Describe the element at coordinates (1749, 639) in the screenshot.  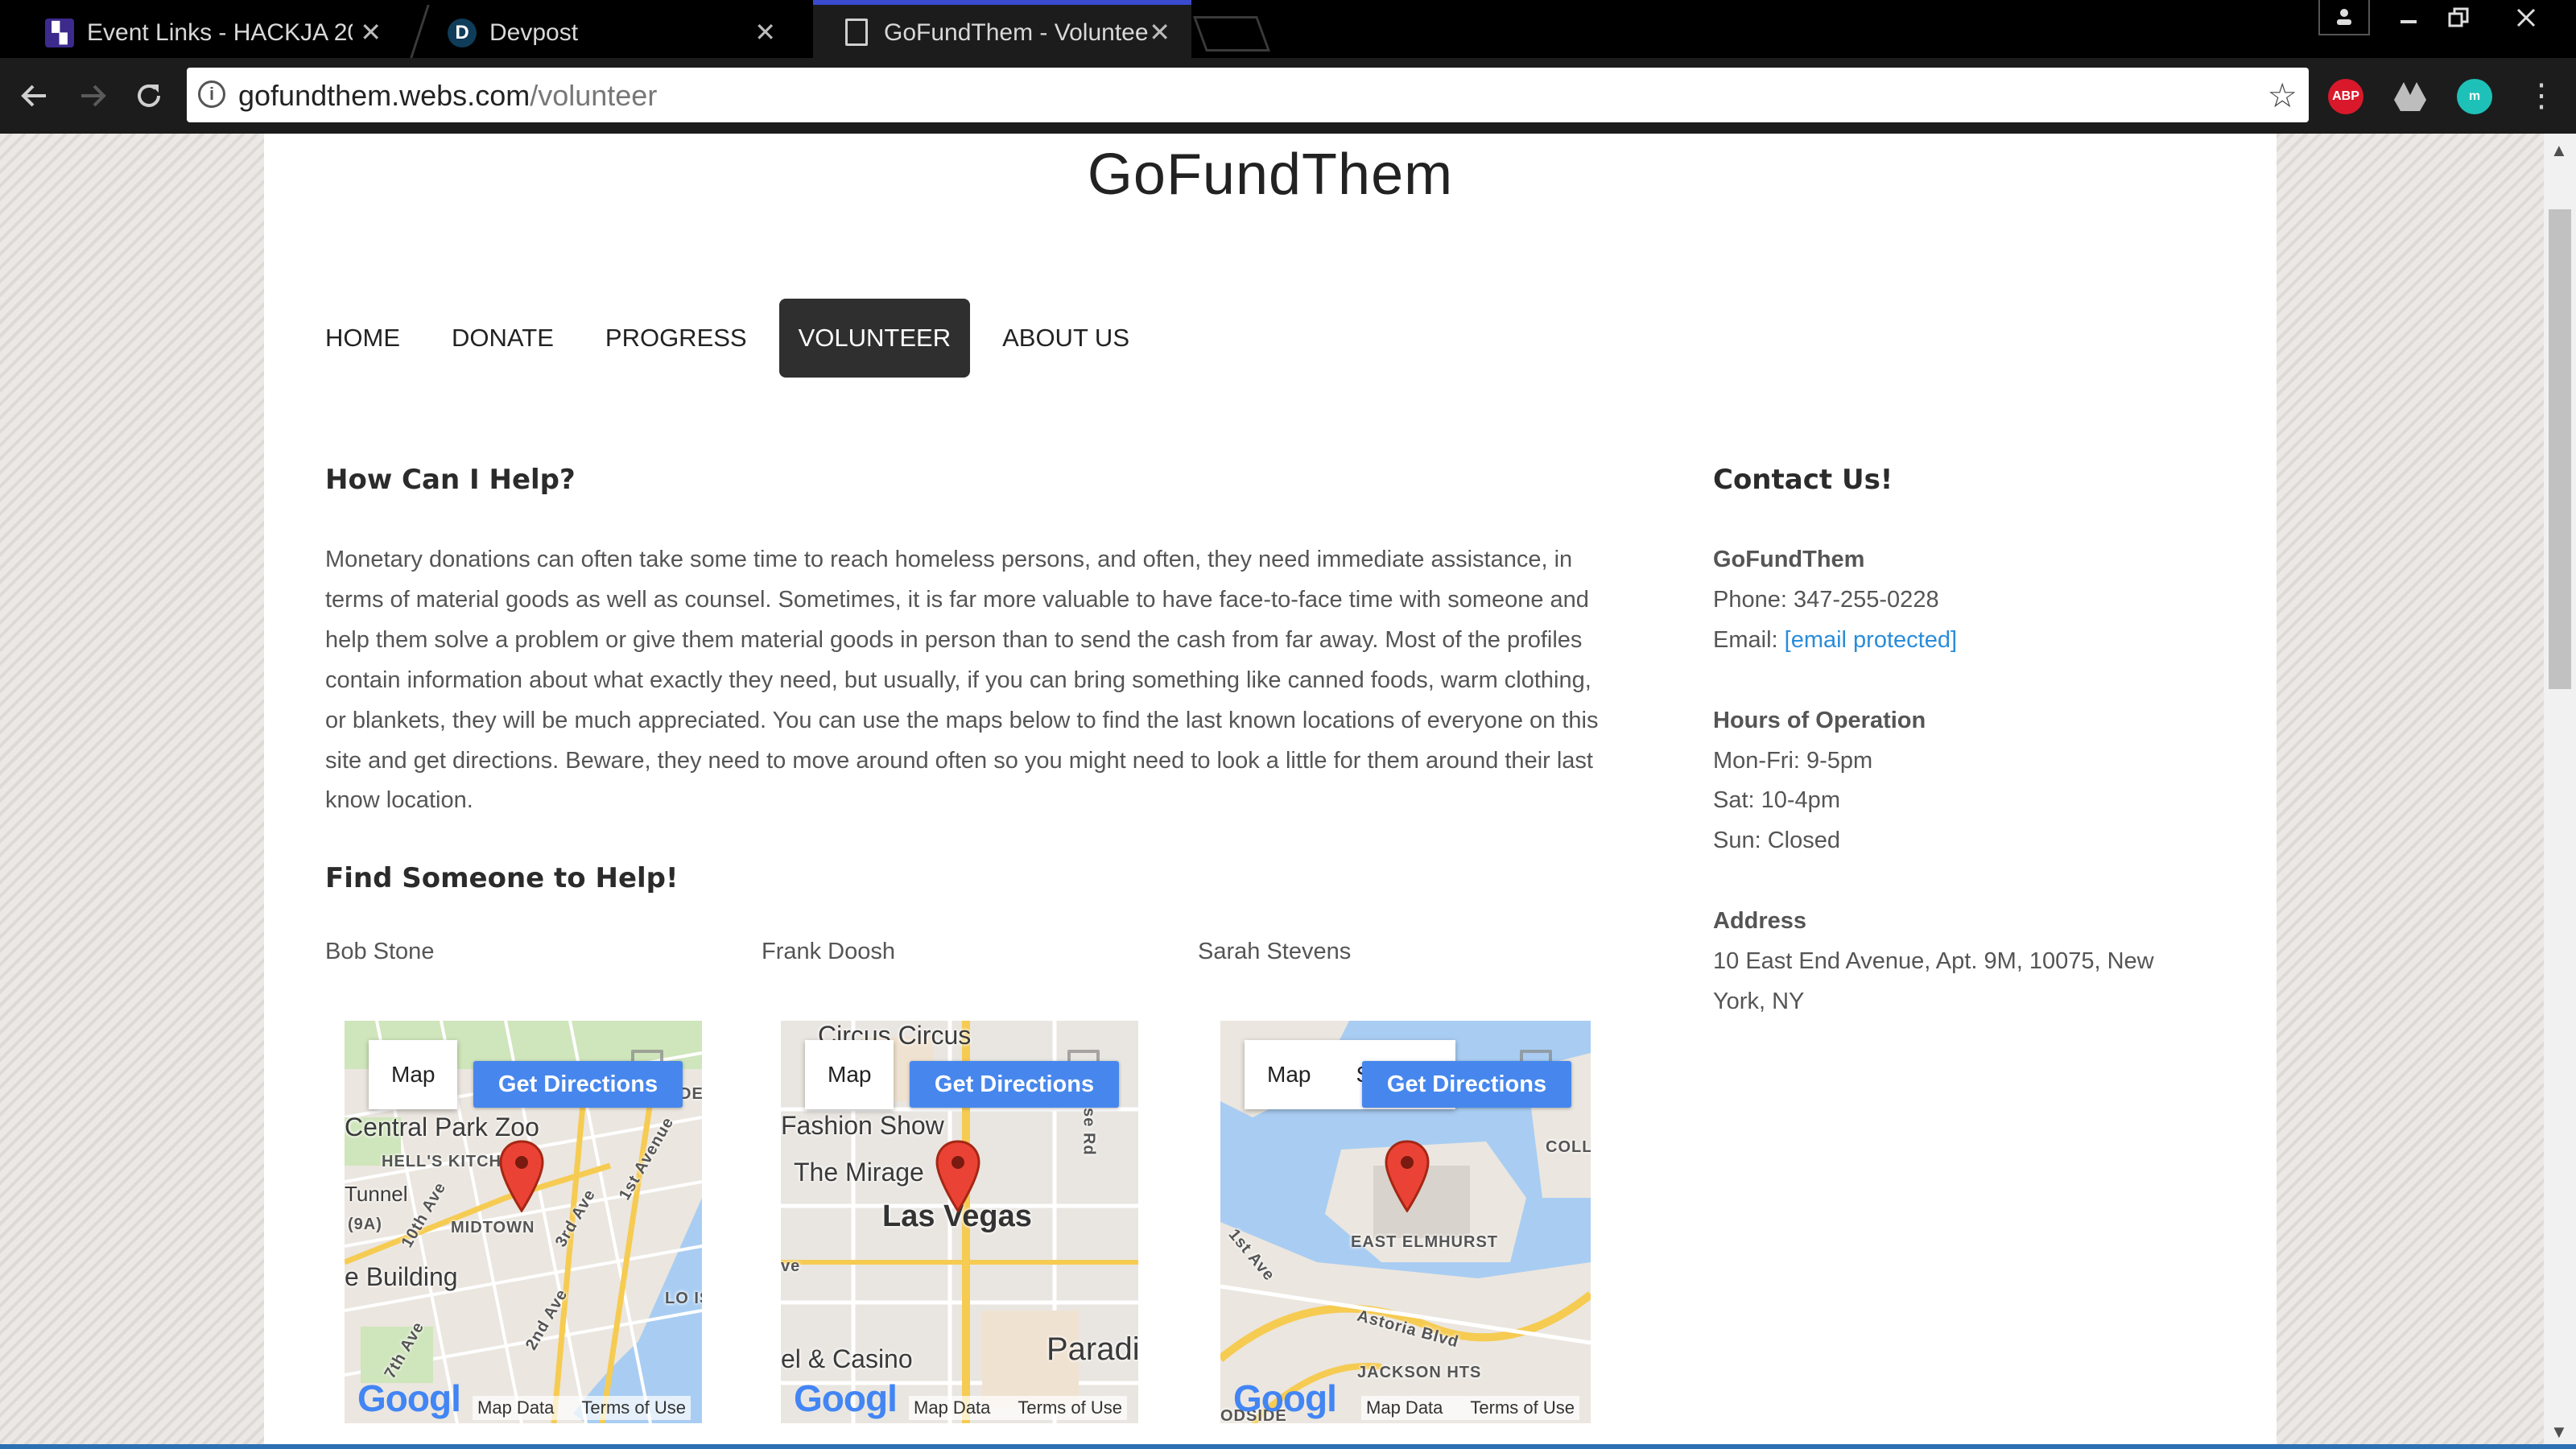
I see `email-prefix: Email:` at that location.